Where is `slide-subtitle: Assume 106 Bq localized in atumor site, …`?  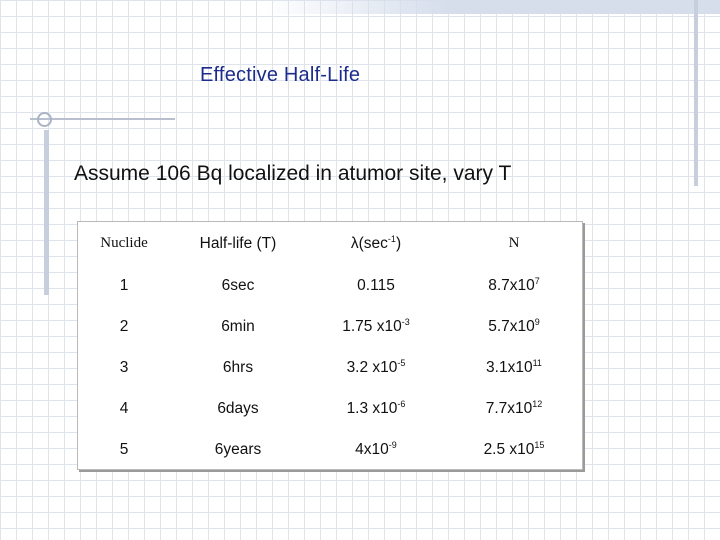 slide-subtitle: Assume 106 Bq localized in atumor site, … is located at coordinates (293, 173).